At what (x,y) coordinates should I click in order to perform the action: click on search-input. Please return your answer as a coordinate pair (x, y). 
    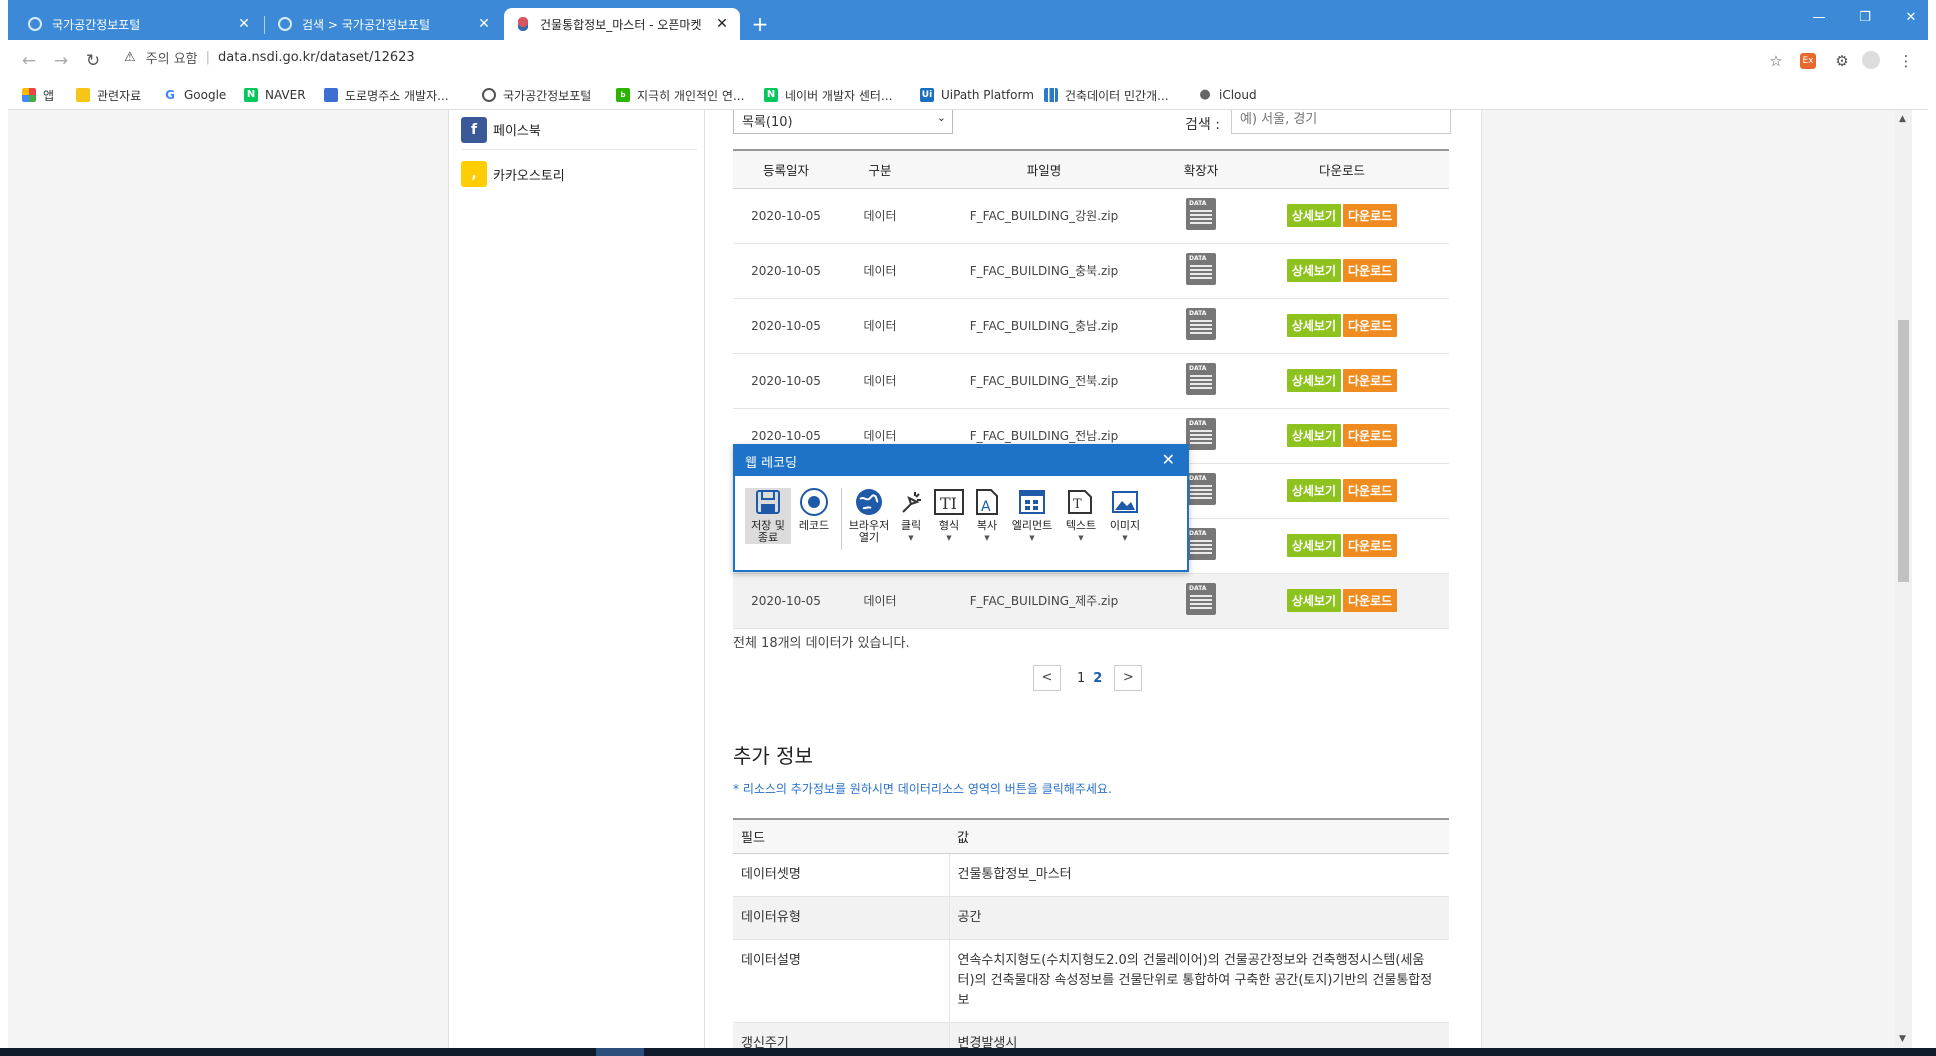
    Looking at the image, I should click on (1341, 122).